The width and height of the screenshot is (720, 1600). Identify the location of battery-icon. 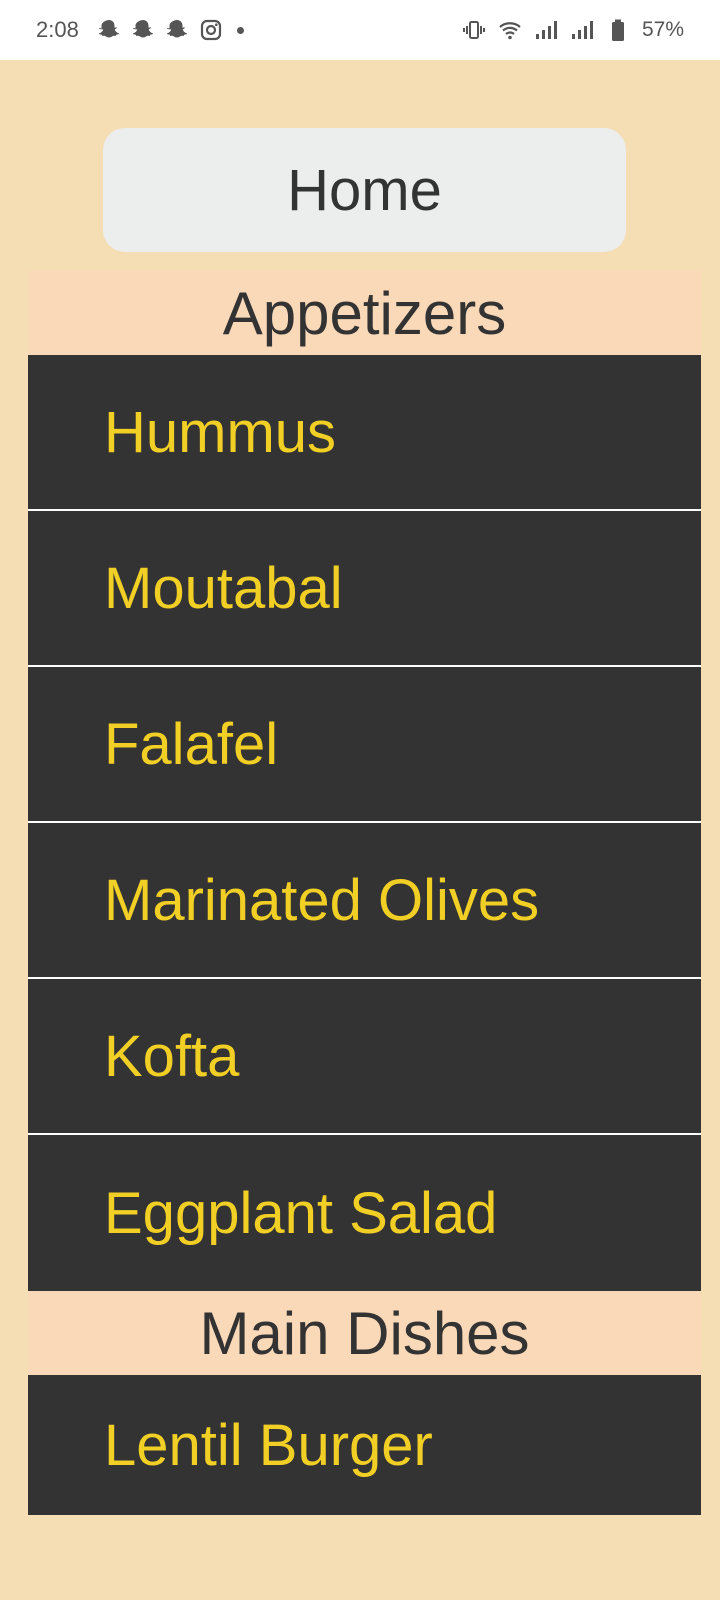
(618, 30).